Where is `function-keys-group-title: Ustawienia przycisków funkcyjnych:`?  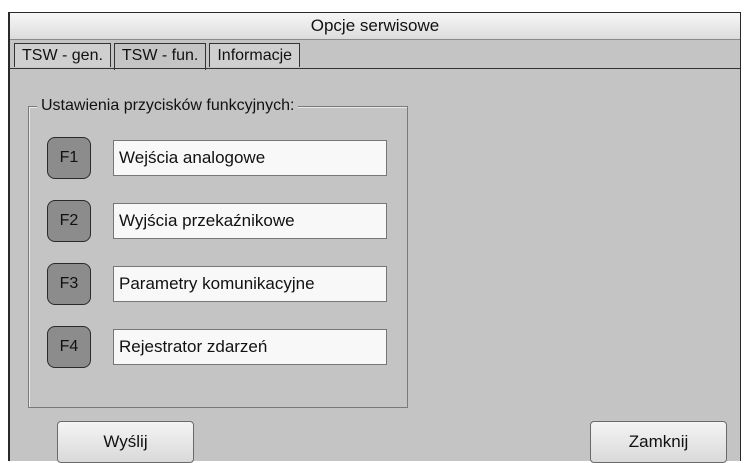 function-keys-group-title: Ustawienia przycisków funkcyjnych: is located at coordinates (168, 106).